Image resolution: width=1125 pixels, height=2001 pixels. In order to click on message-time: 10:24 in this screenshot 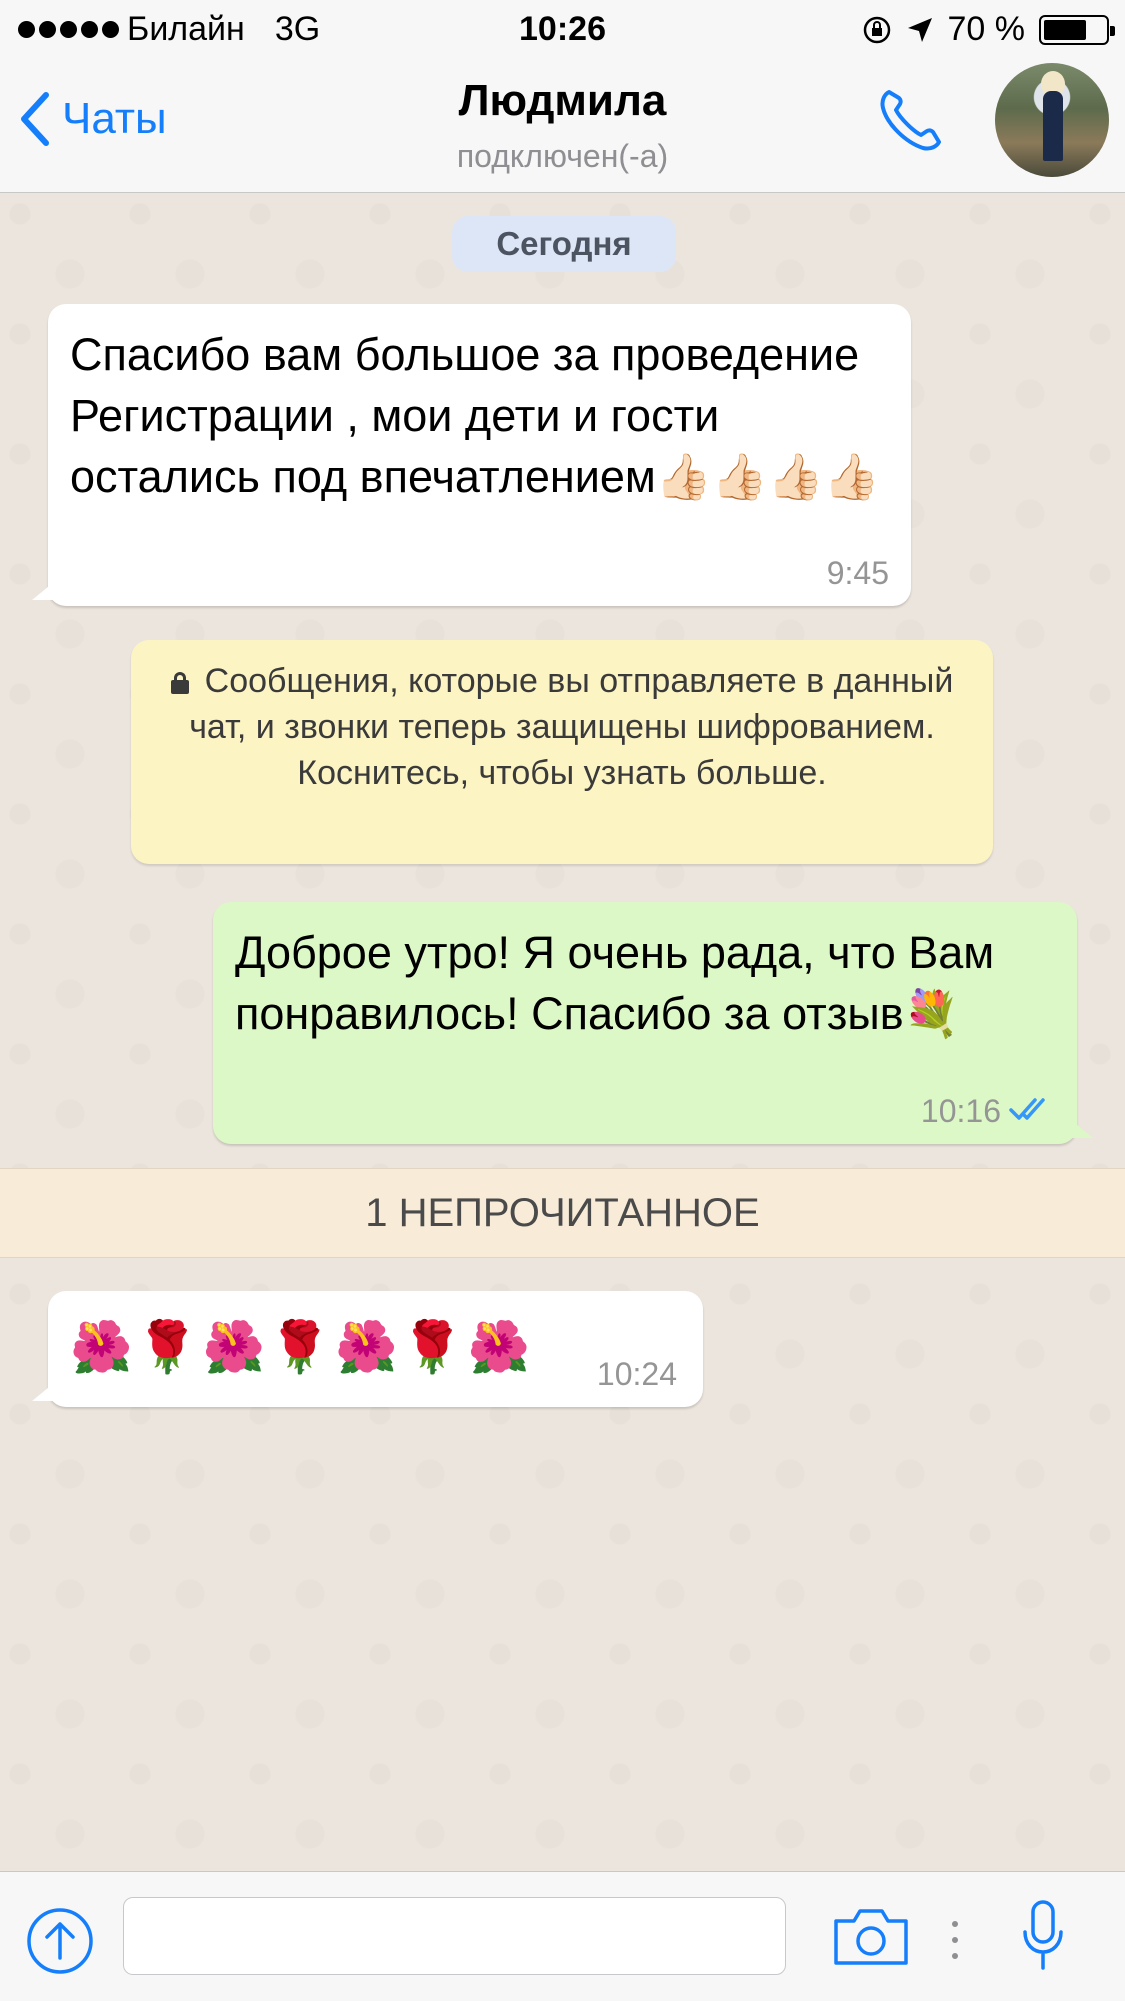, I will do `click(636, 1374)`.